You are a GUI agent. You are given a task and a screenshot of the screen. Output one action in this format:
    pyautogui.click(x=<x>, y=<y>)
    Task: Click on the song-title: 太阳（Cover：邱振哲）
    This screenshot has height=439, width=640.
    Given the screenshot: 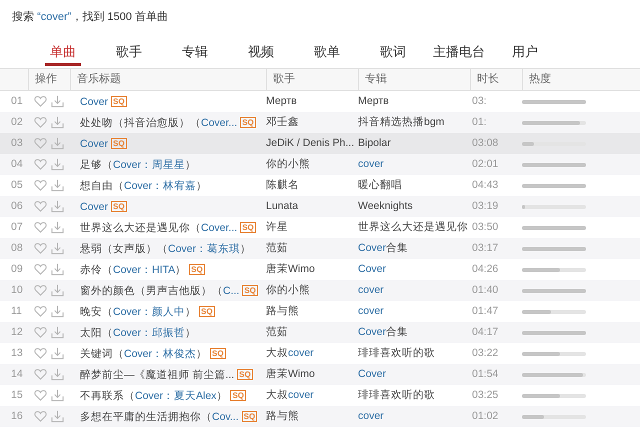 What is the action you would take?
    pyautogui.click(x=138, y=332)
    